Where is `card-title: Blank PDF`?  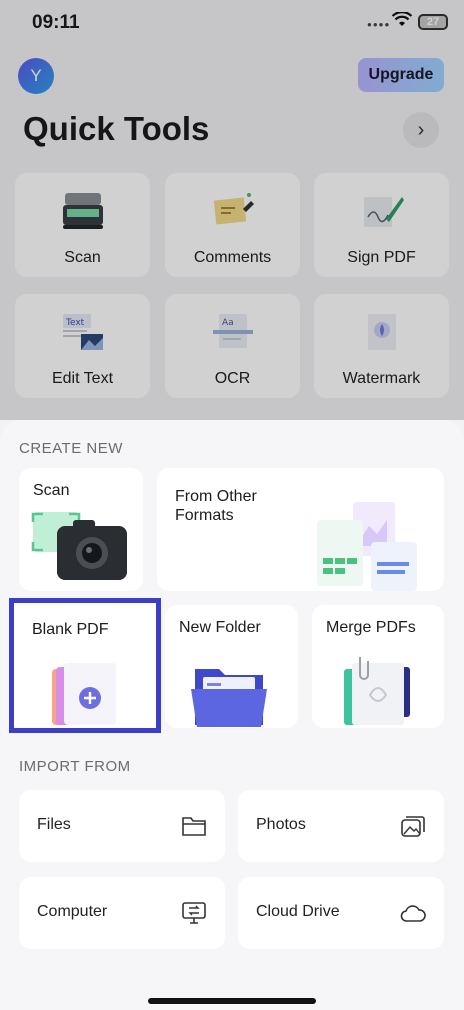
card-title: Blank PDF is located at coordinates (70, 629).